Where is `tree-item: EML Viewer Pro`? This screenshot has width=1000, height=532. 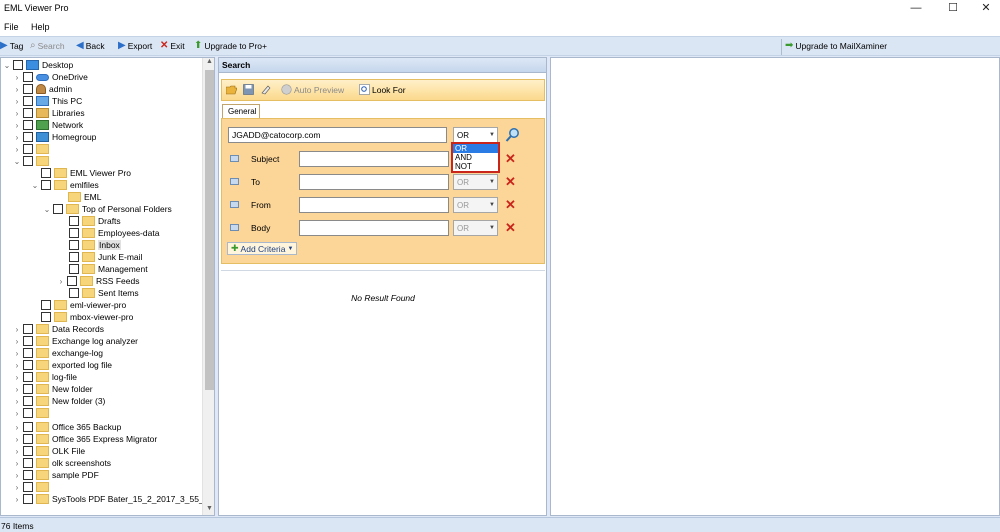 tree-item: EML Viewer Pro is located at coordinates (81, 173).